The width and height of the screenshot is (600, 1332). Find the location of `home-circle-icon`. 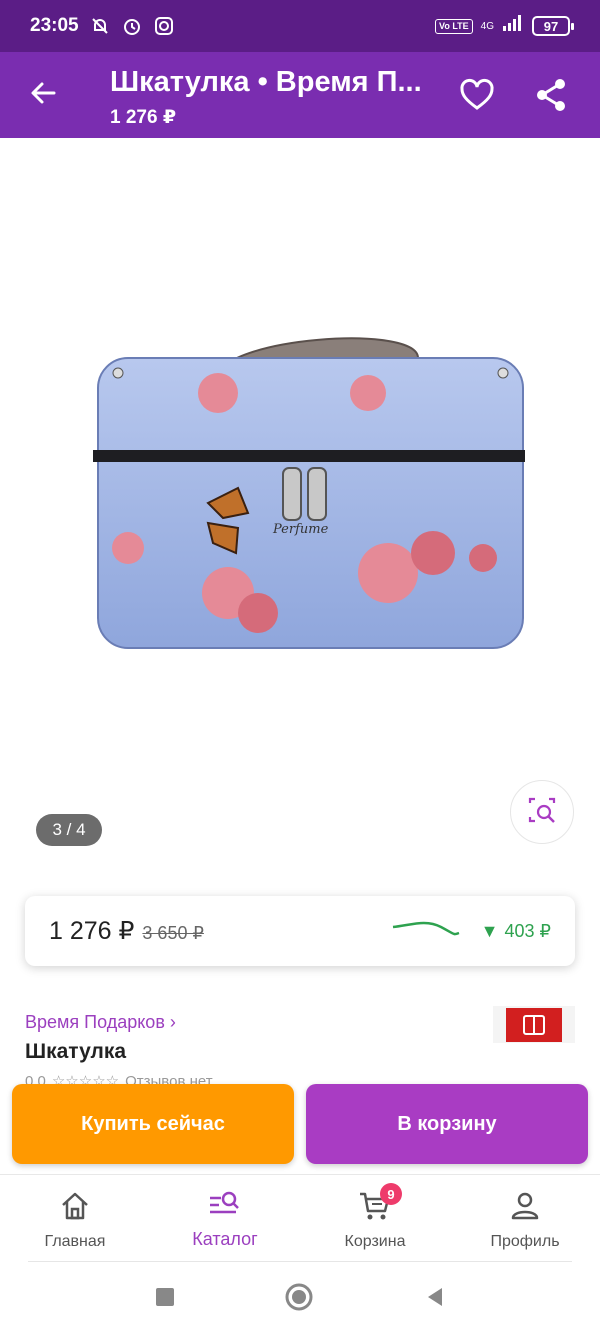

home-circle-icon is located at coordinates (299, 1297).